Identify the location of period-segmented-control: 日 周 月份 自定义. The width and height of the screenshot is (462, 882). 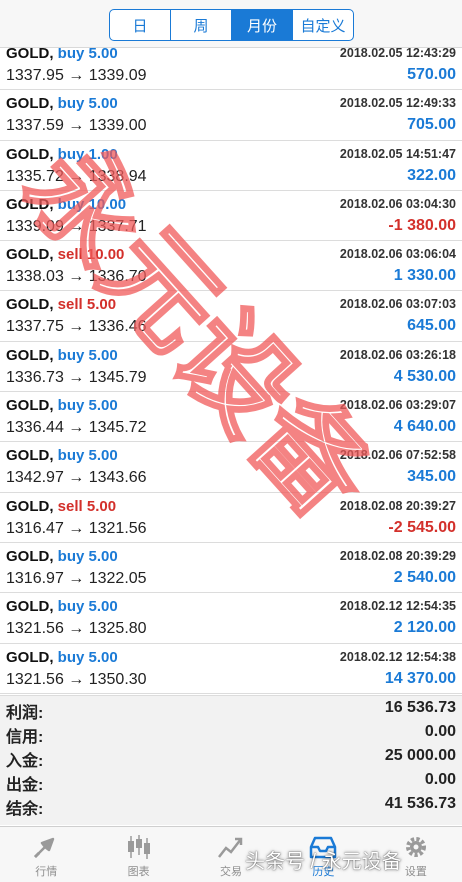
(231, 25).